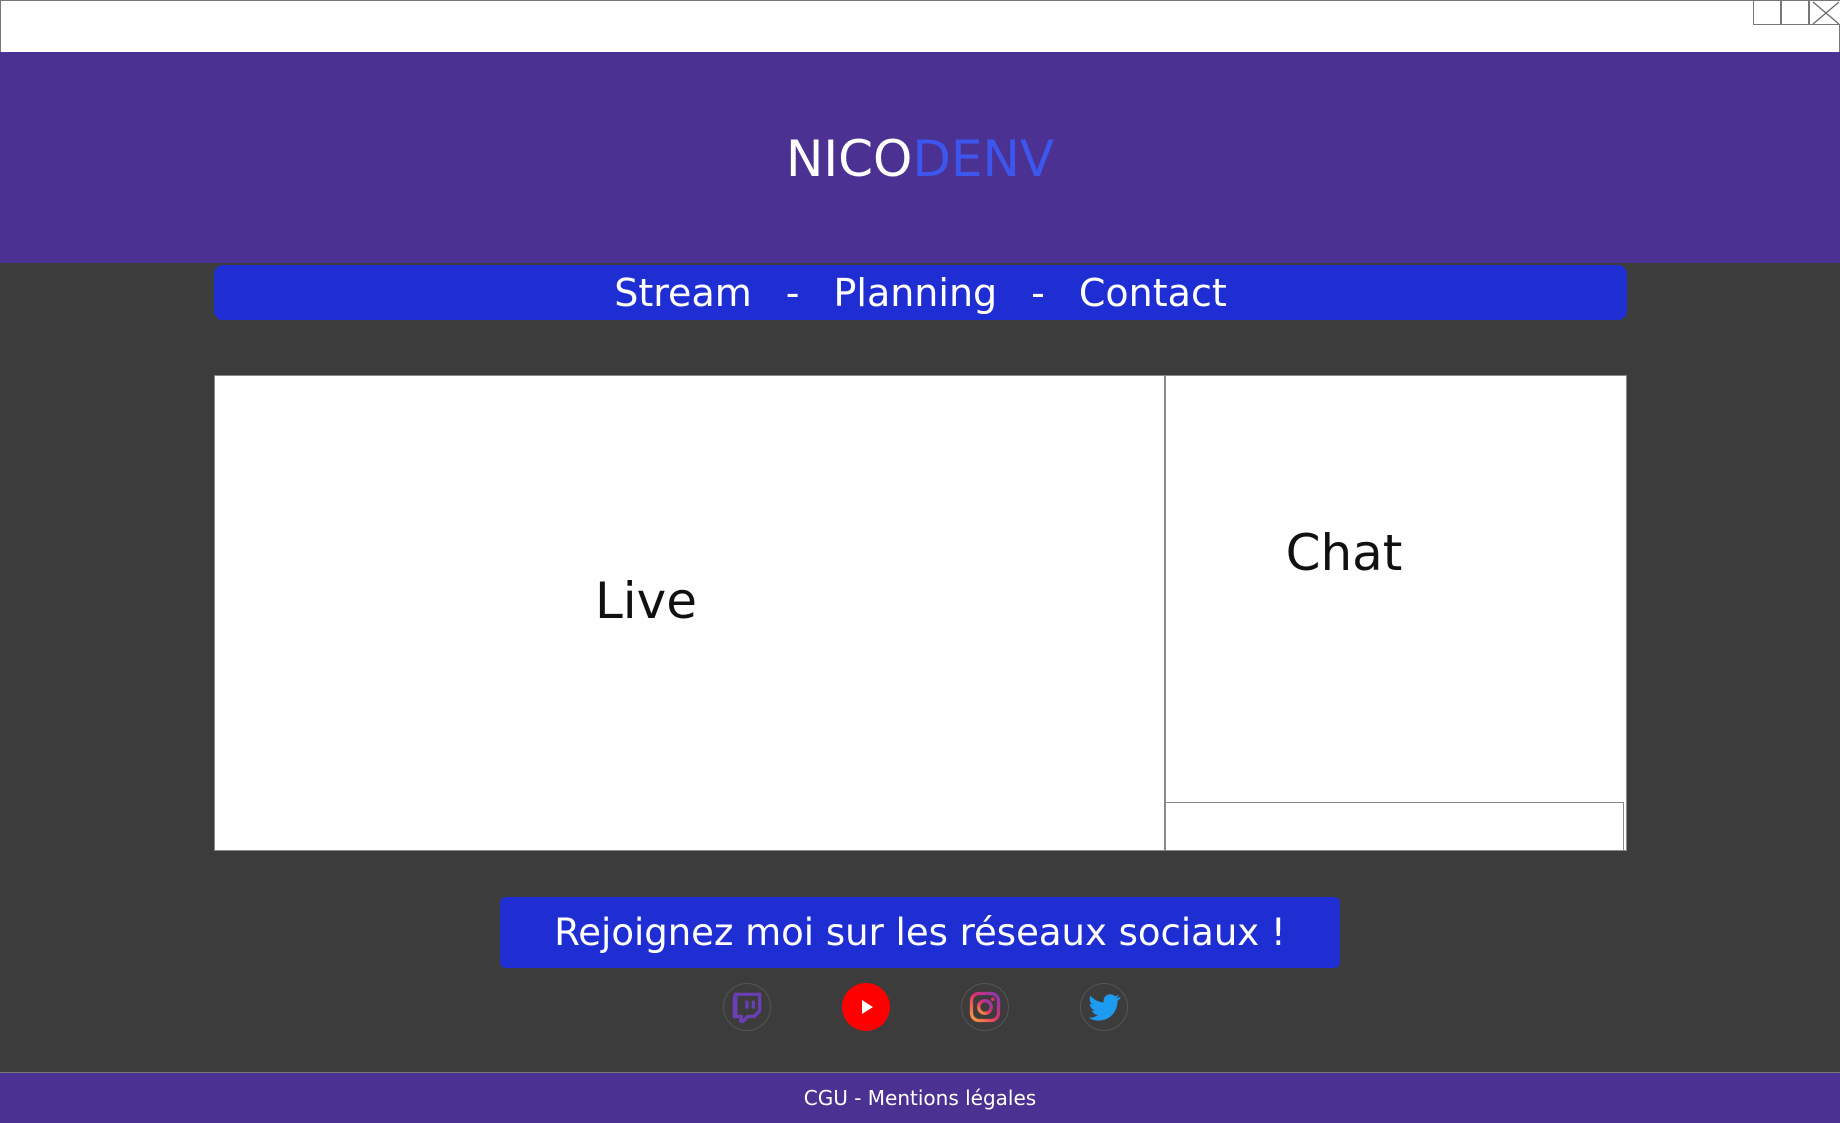 The height and width of the screenshot is (1123, 1840). What do you see at coordinates (1394, 826) in the screenshot?
I see `chat-input` at bounding box center [1394, 826].